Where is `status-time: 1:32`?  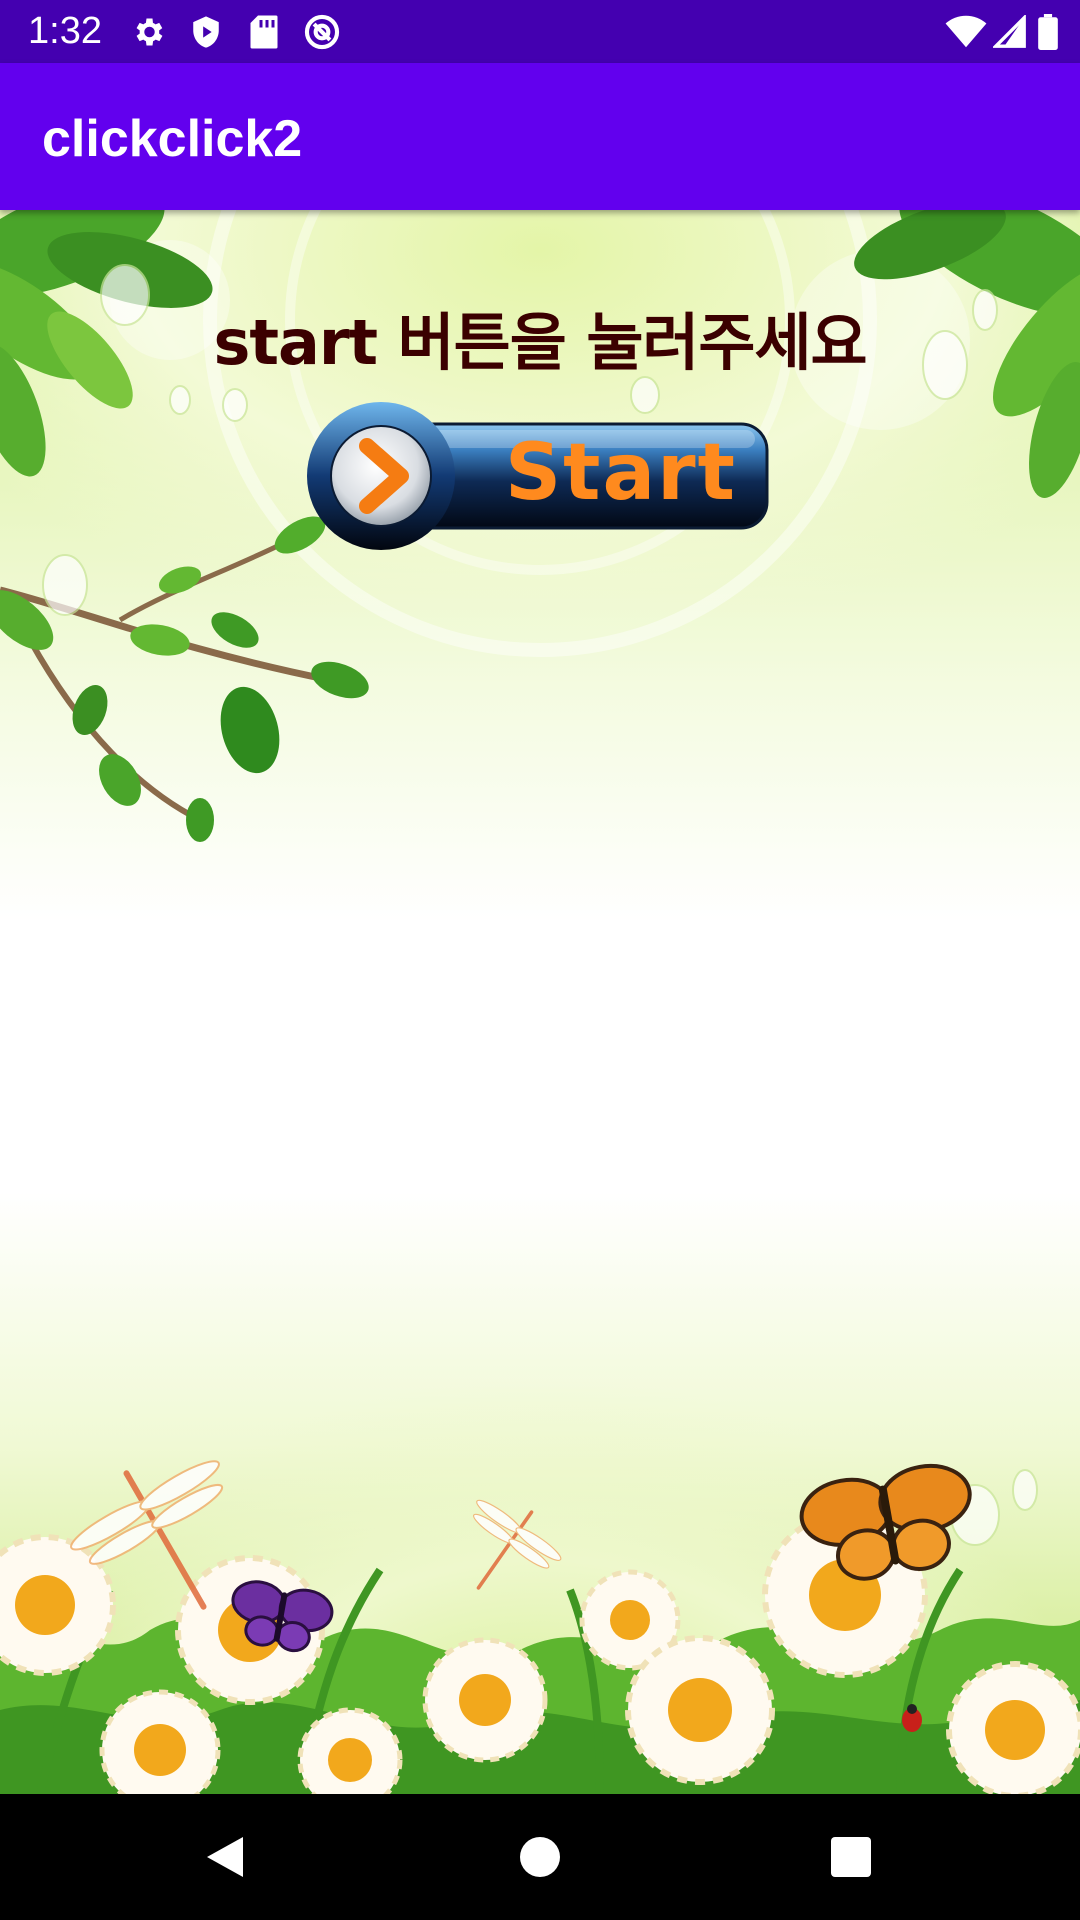 status-time: 1:32 is located at coordinates (65, 31).